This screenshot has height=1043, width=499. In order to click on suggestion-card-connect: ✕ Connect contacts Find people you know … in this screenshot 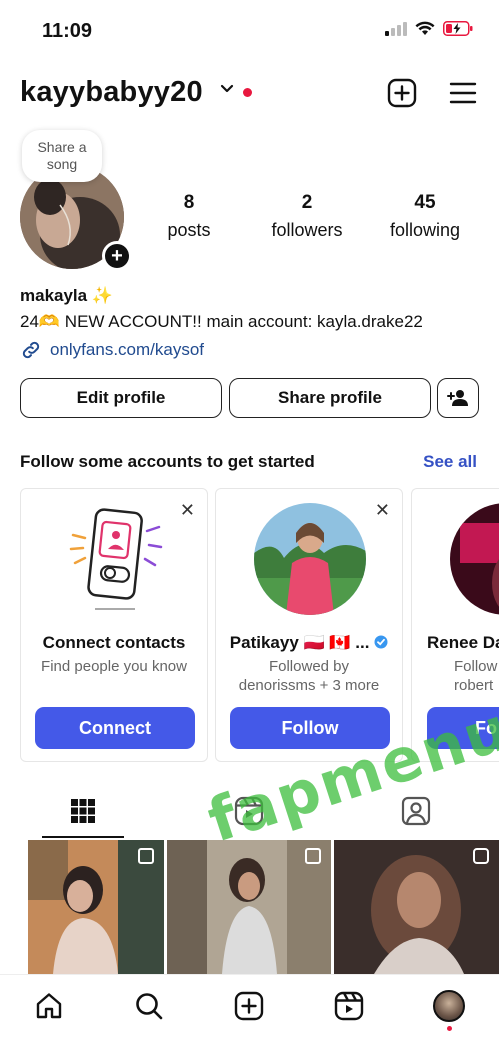, I will do `click(114, 625)`.